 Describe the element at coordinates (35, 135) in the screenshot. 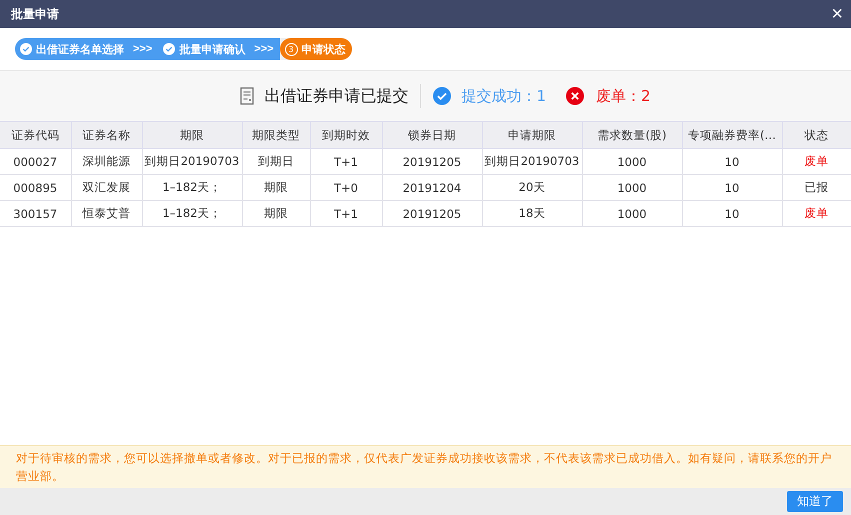

I see `column-header: 证券代码` at that location.